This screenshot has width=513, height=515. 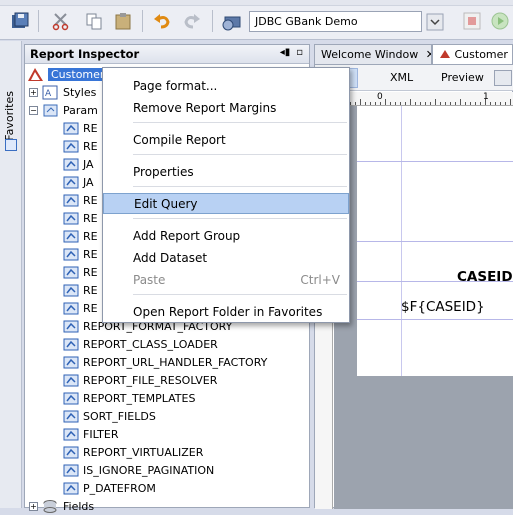 What do you see at coordinates (443, 307) in the screenshot?
I see `detail-field-caseid: $F{CASEID}` at bounding box center [443, 307].